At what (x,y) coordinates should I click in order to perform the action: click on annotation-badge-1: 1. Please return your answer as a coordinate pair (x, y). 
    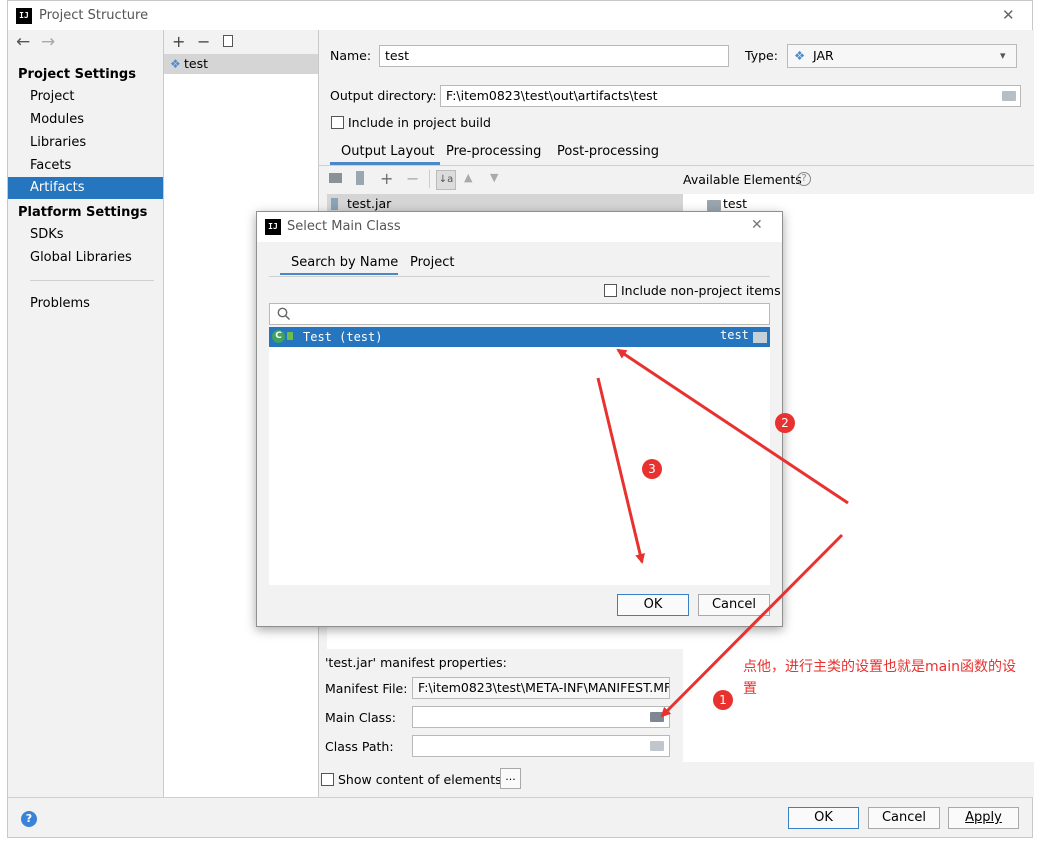
    Looking at the image, I should click on (723, 700).